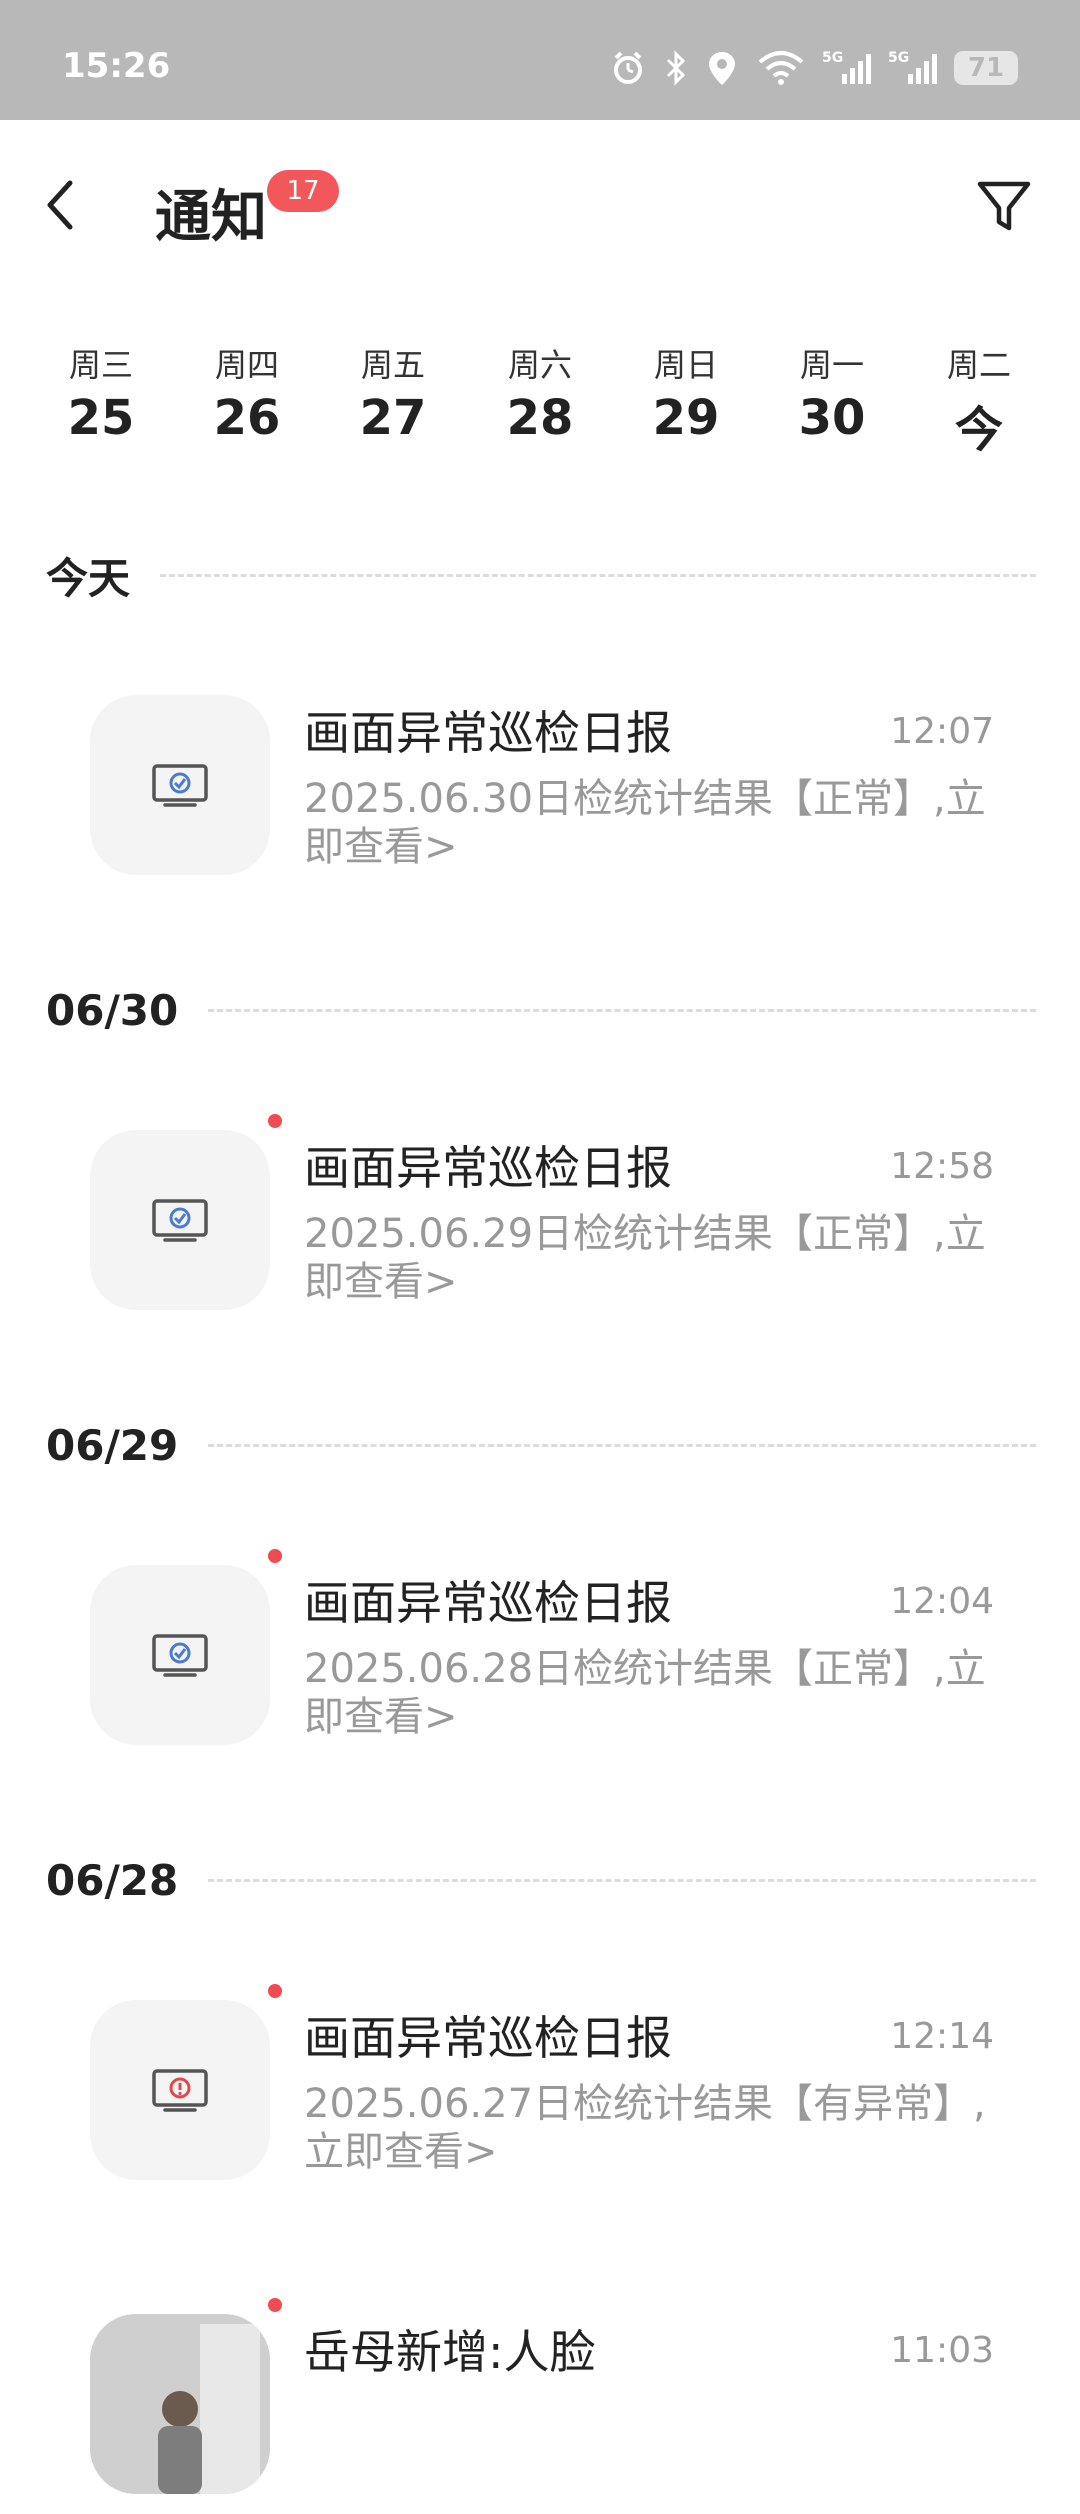  Describe the element at coordinates (450, 2352) in the screenshot. I see `notification-title: 岳母新增:人脸` at that location.